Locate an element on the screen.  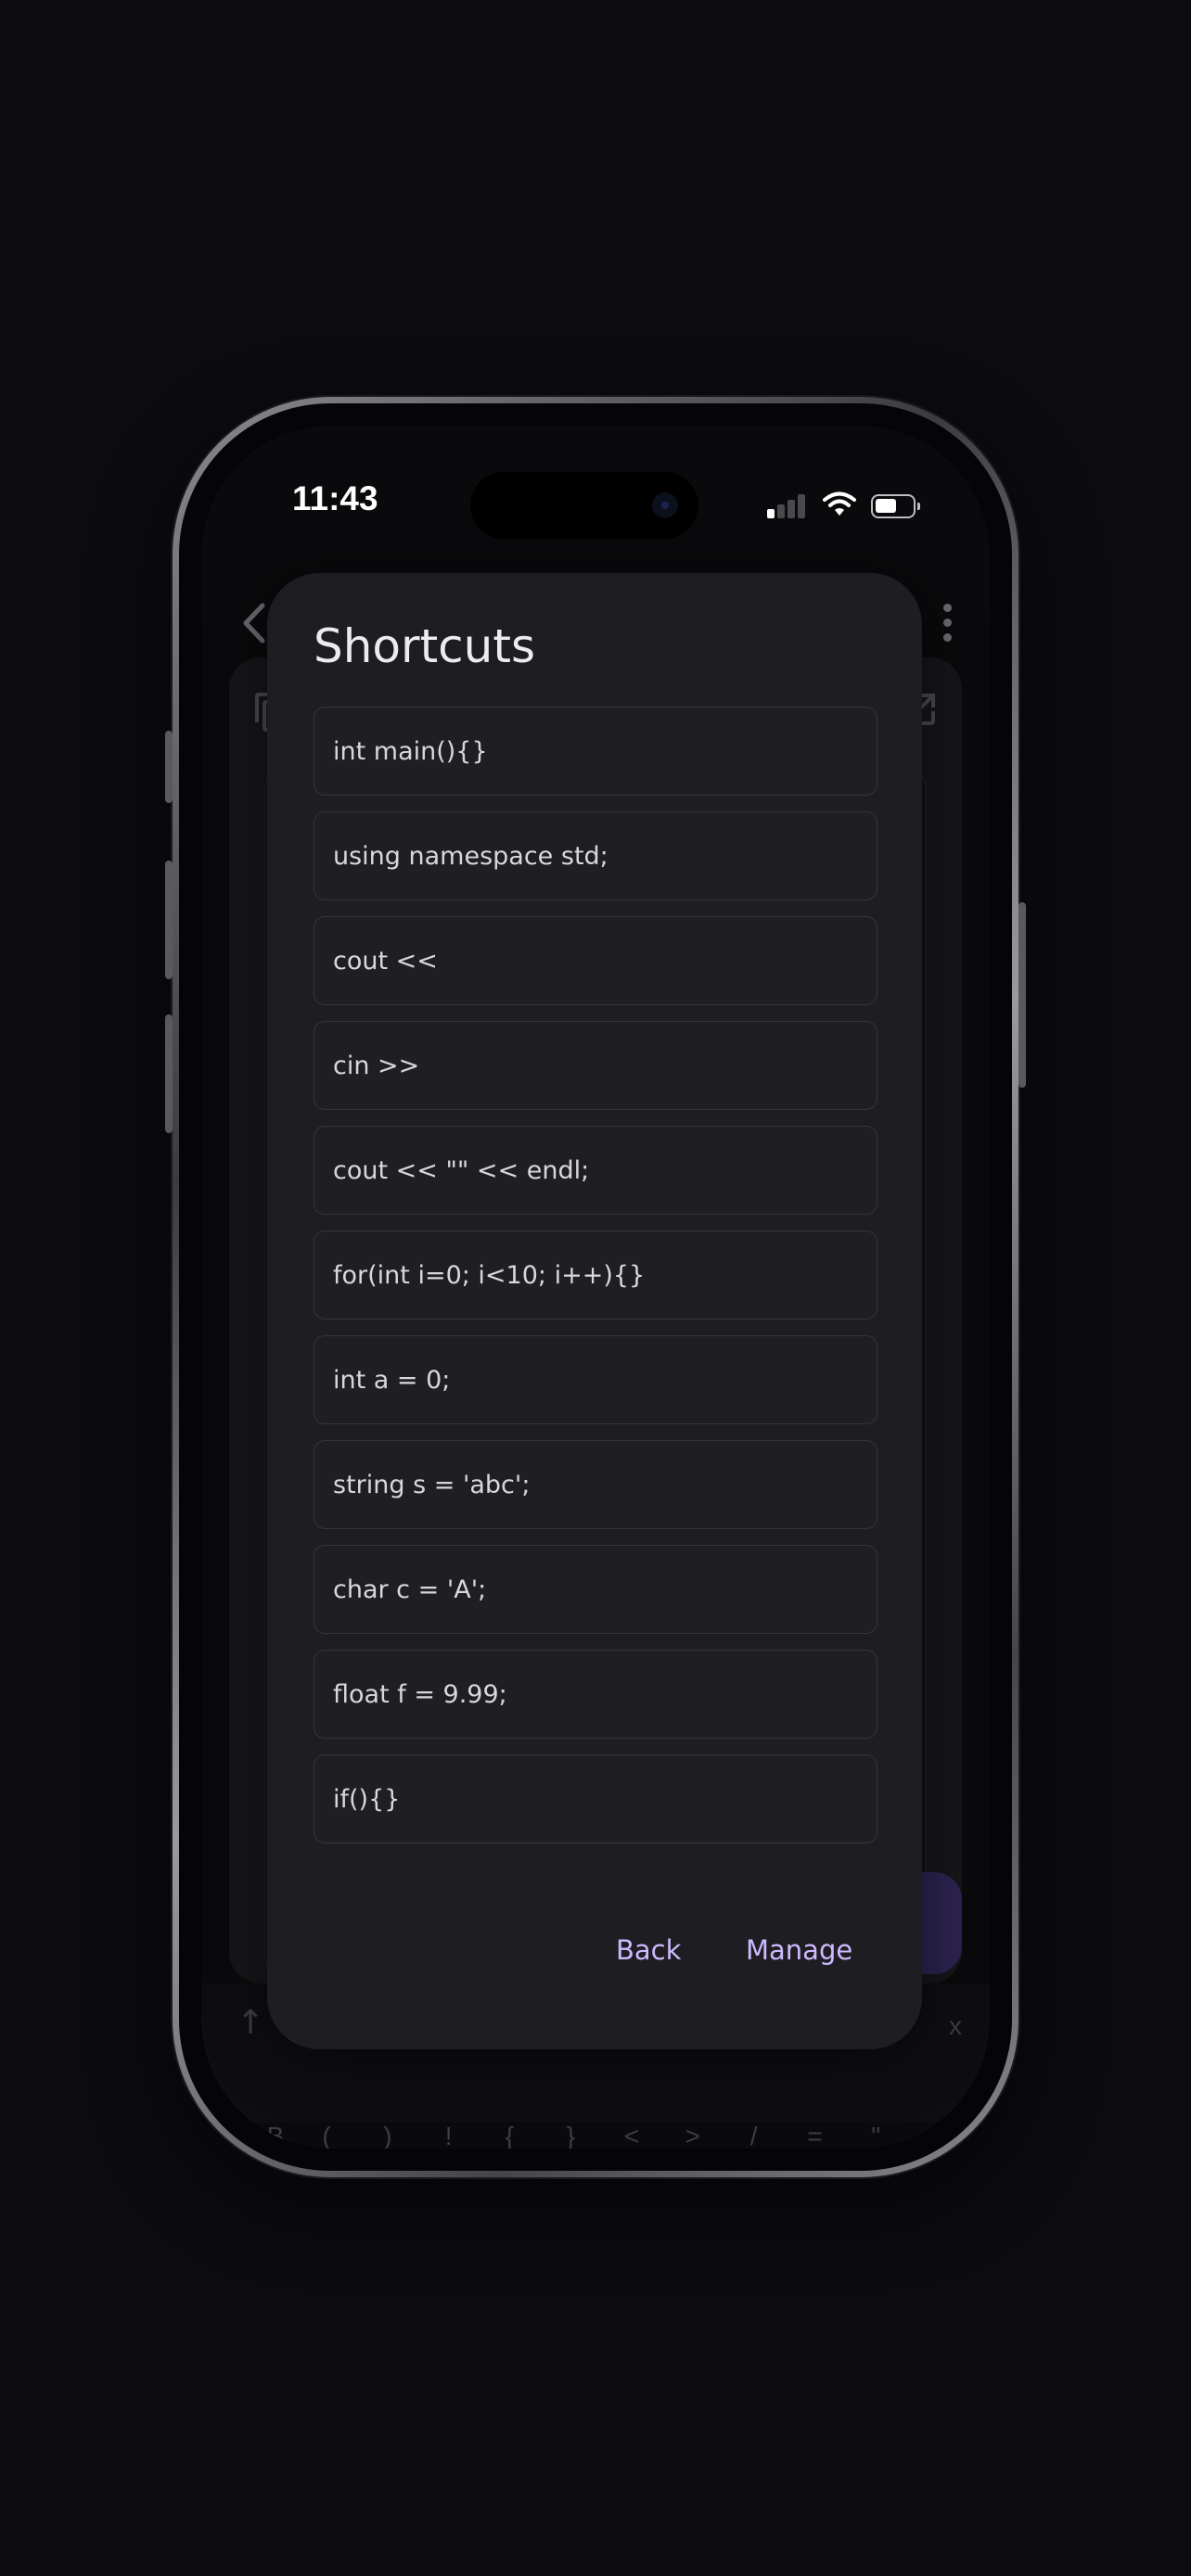
shortcut-item: int a = 0; is located at coordinates (595, 1379).